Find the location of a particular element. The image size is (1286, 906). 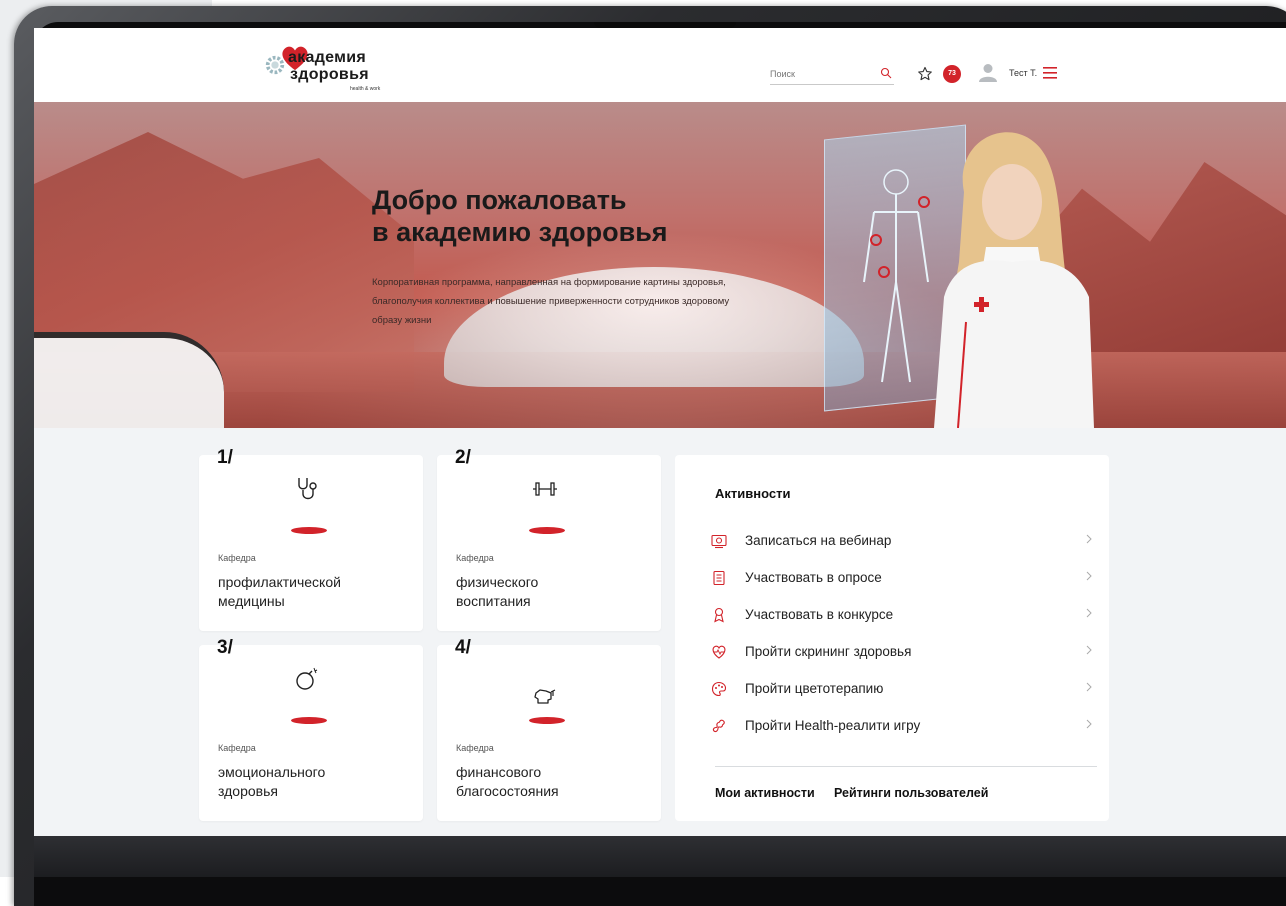

stethoscope-icon is located at coordinates (307, 489).